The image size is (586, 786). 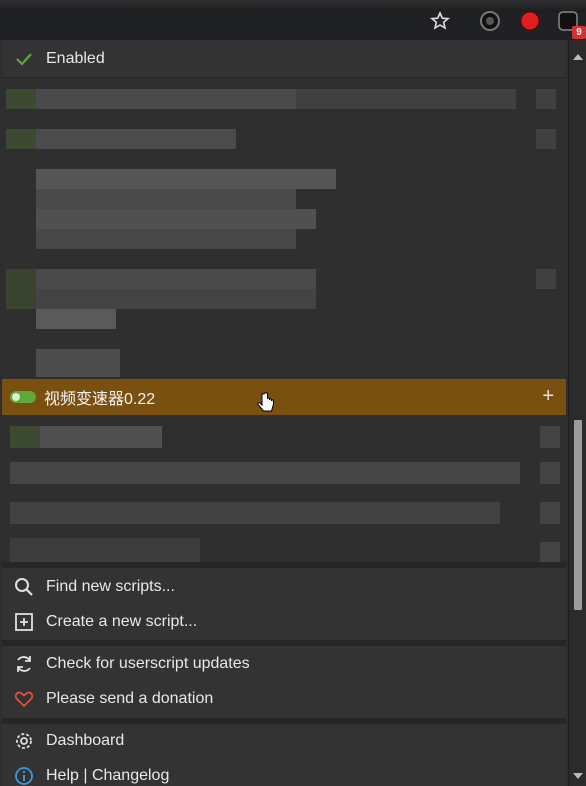 What do you see at coordinates (577, 413) in the screenshot?
I see `popup-scrollbar` at bounding box center [577, 413].